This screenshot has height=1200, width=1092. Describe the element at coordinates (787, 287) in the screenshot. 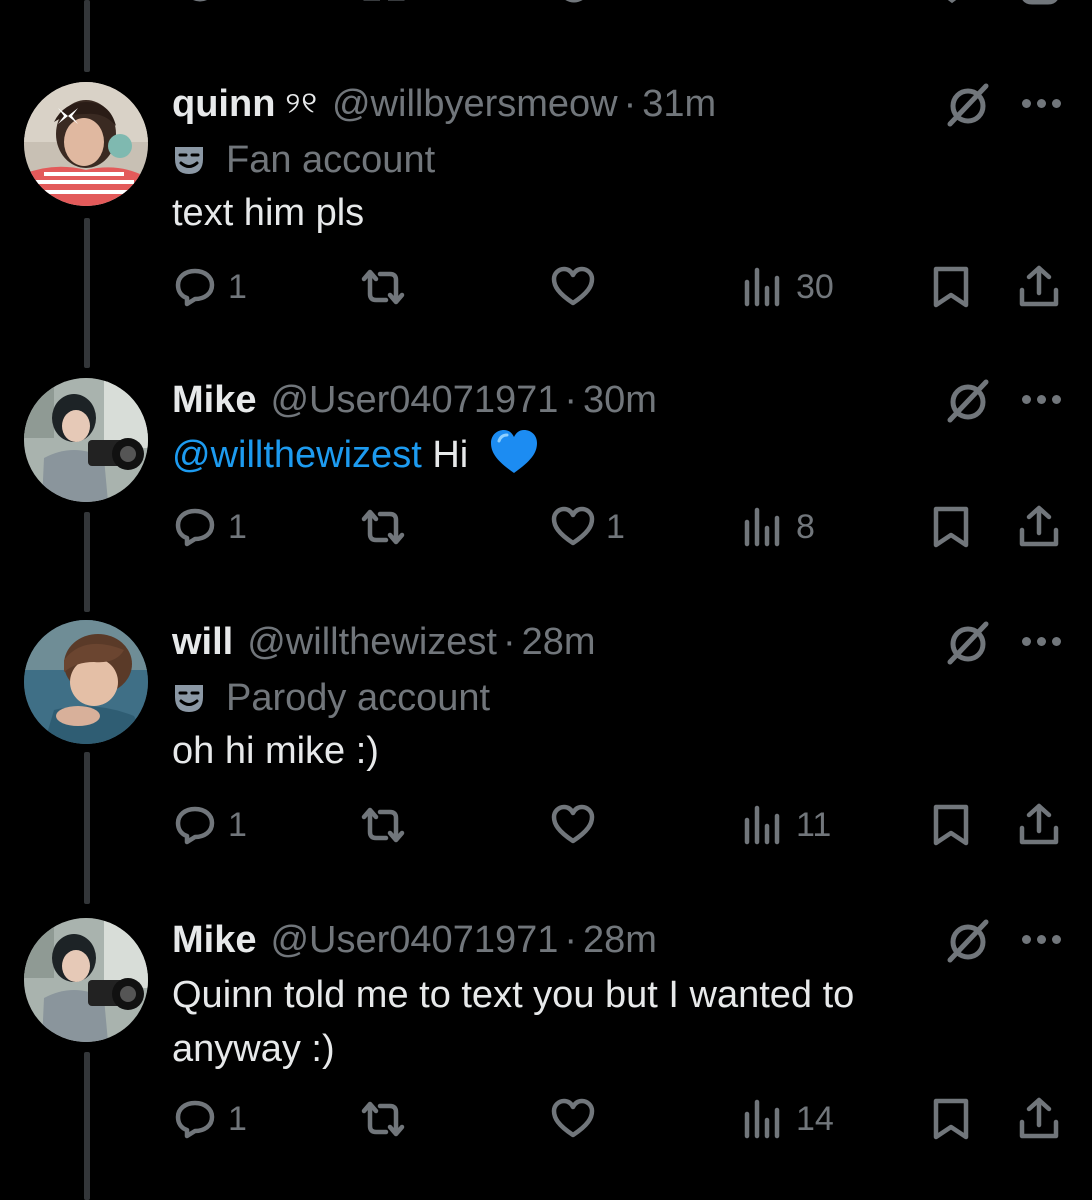

I see `views-button: 30` at that location.